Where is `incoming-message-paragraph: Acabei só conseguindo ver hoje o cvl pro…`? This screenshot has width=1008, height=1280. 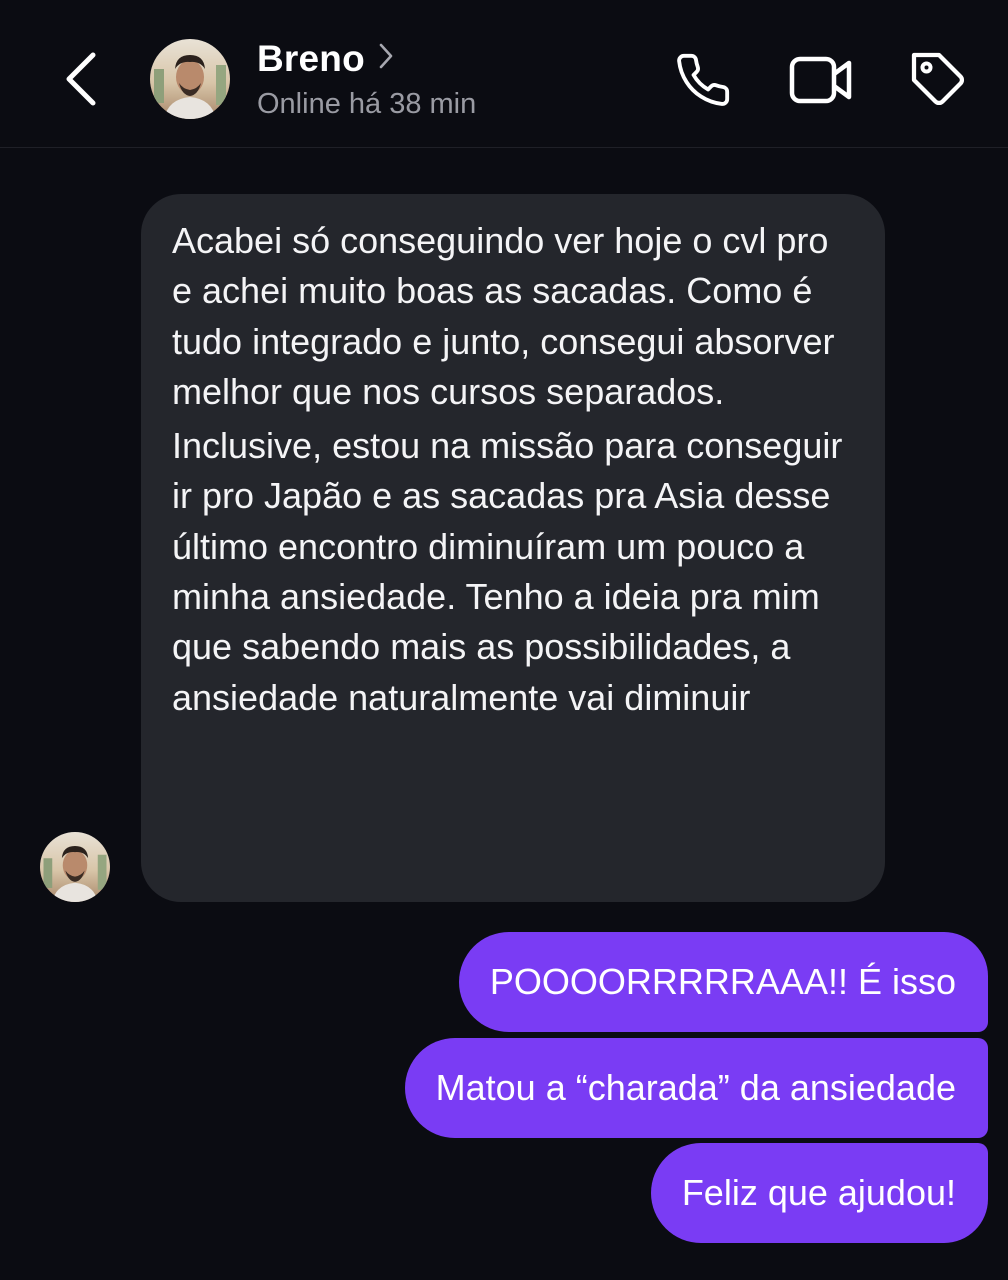
incoming-message-paragraph: Acabei só conseguindo ver hoje o cvl pro… is located at coordinates (503, 316).